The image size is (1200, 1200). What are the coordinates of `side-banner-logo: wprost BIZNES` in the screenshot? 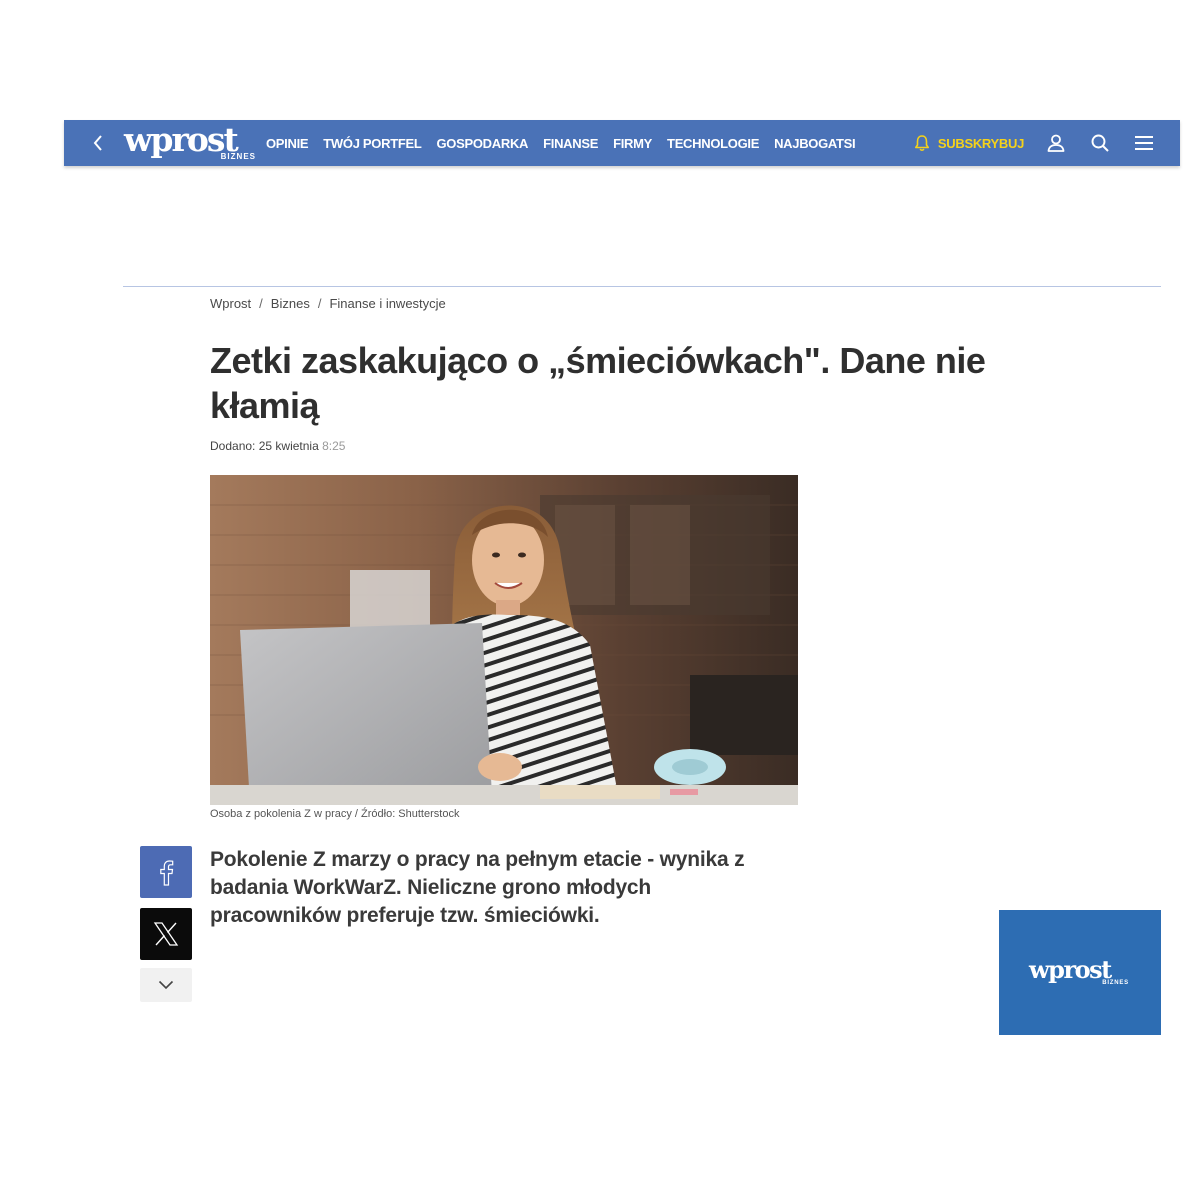 It's located at (1081, 976).